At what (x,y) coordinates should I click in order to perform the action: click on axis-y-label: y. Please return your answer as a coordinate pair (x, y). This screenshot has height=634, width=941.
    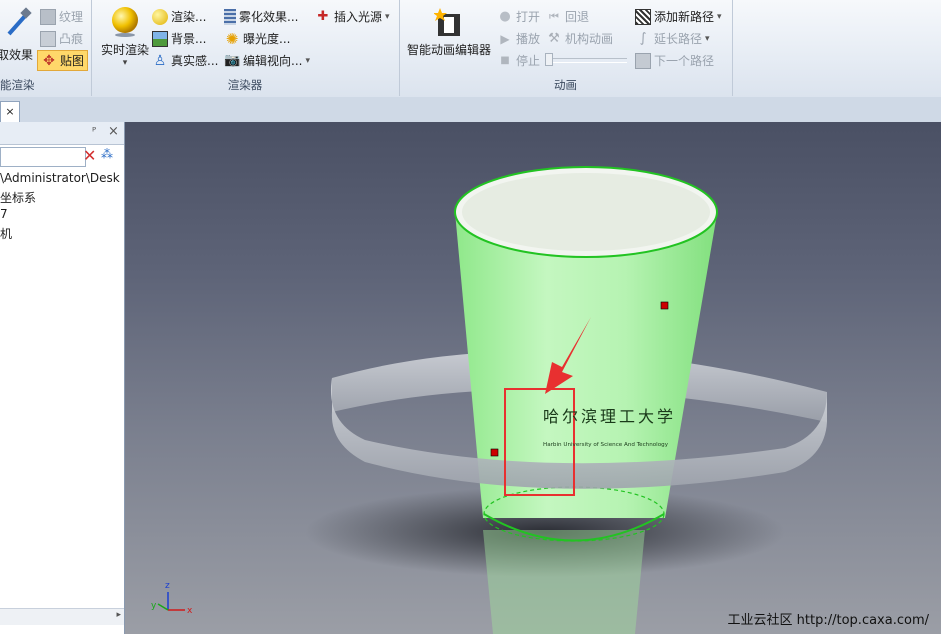
    Looking at the image, I should click on (154, 606).